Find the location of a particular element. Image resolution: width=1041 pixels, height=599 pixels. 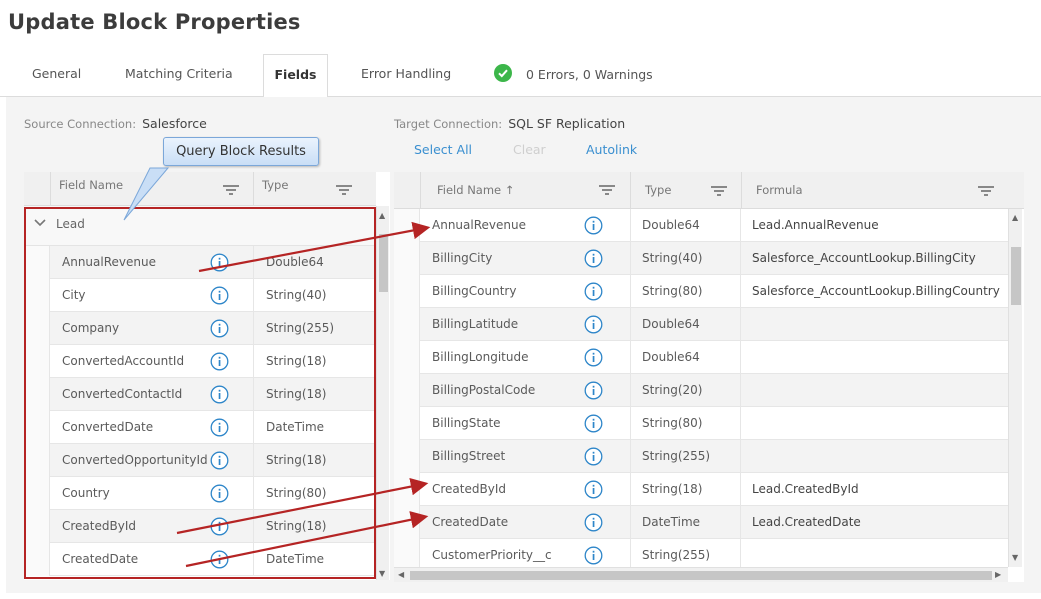

chevron-down-icon is located at coordinates (40, 223).